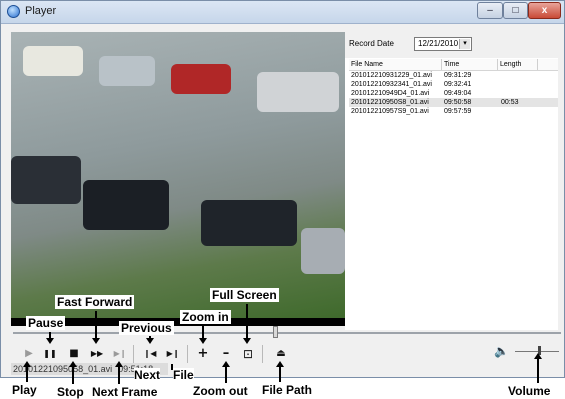 Image resolution: width=565 pixels, height=399 pixels. I want to click on title-bar: Player – □ x, so click(282, 12).